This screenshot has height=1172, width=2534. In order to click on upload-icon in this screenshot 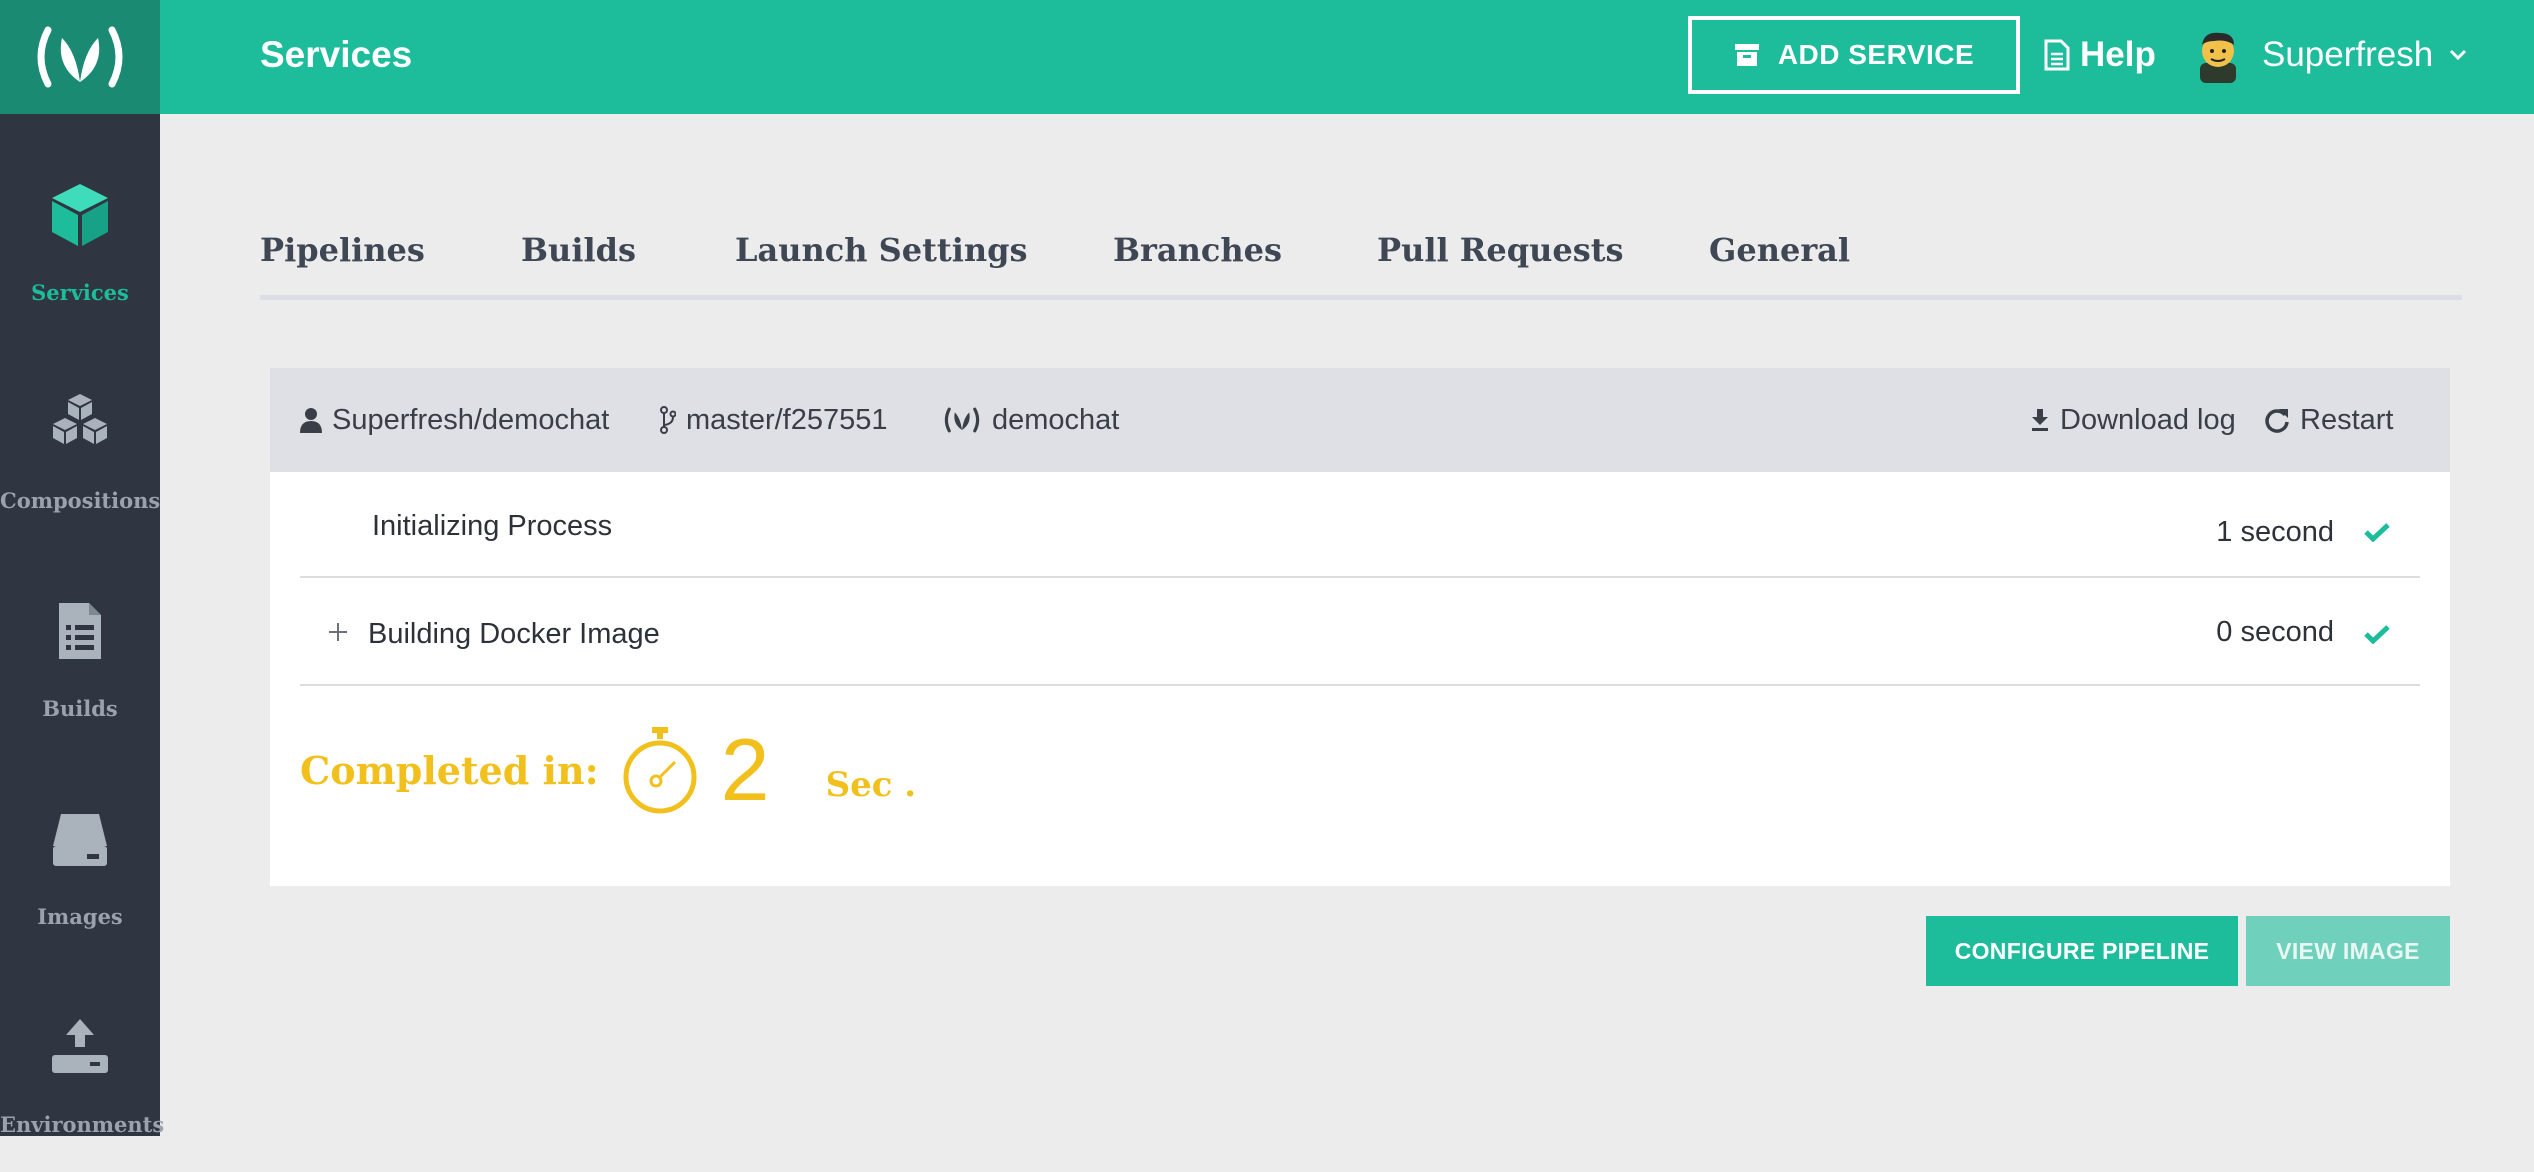, I will do `click(80, 1047)`.